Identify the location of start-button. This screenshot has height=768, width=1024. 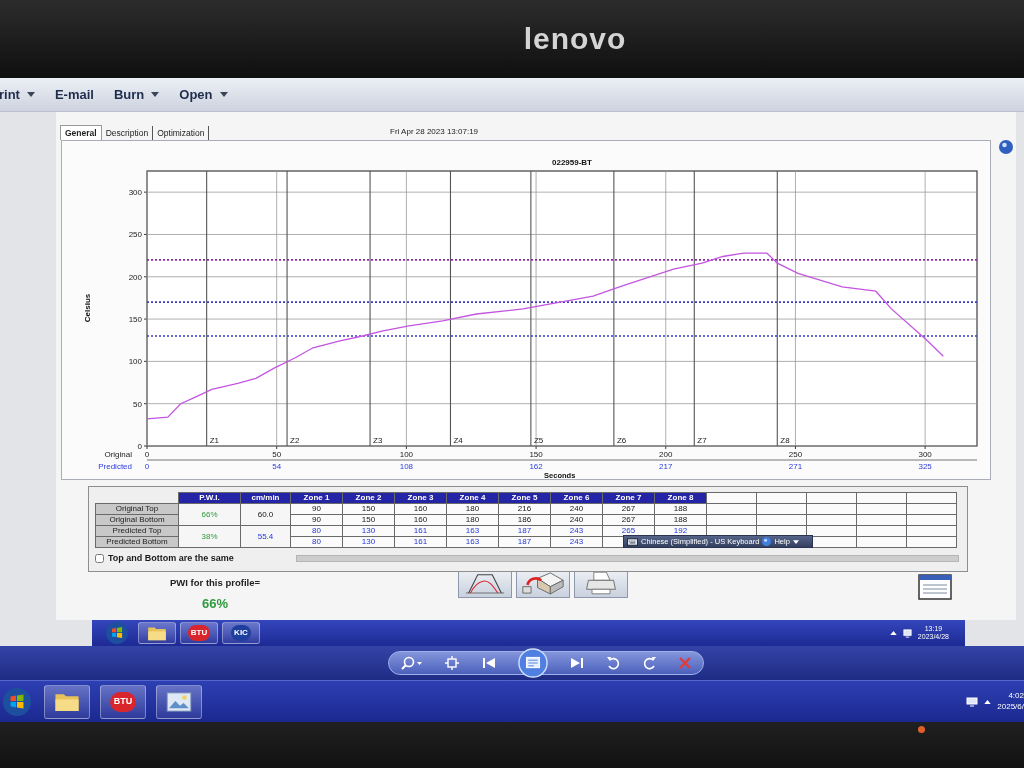
(17, 701).